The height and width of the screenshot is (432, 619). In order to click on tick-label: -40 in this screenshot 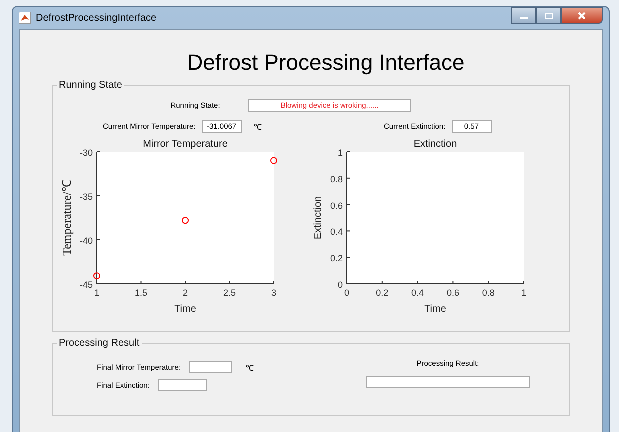, I will do `click(86, 241)`.